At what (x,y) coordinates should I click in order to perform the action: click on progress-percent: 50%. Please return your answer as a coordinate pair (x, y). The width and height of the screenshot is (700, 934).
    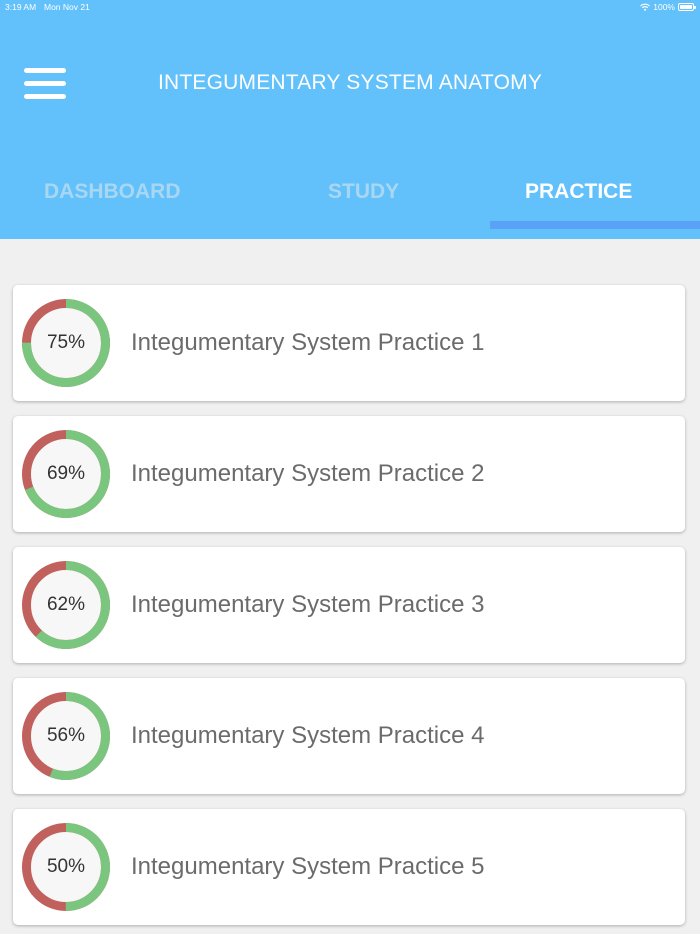
    Looking at the image, I should click on (66, 866).